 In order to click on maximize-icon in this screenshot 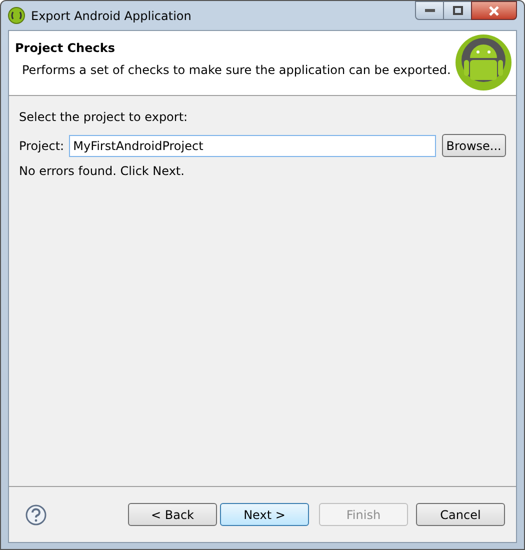, I will do `click(457, 10)`.